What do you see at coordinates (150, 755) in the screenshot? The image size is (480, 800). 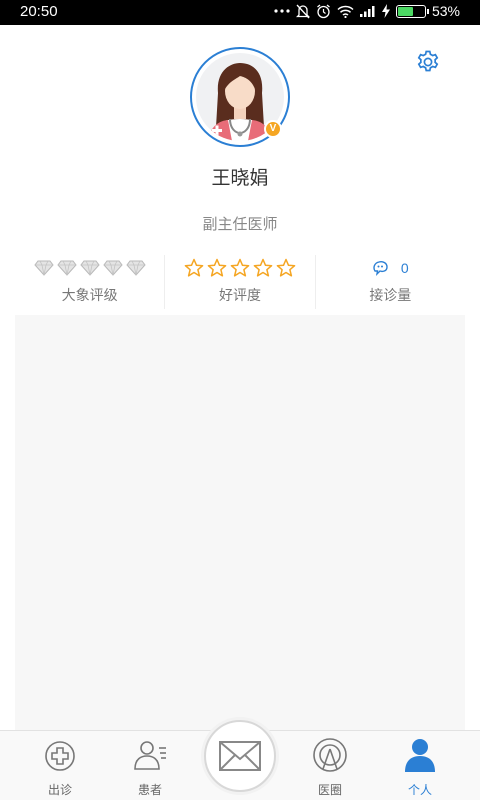 I see `patients-icon` at bounding box center [150, 755].